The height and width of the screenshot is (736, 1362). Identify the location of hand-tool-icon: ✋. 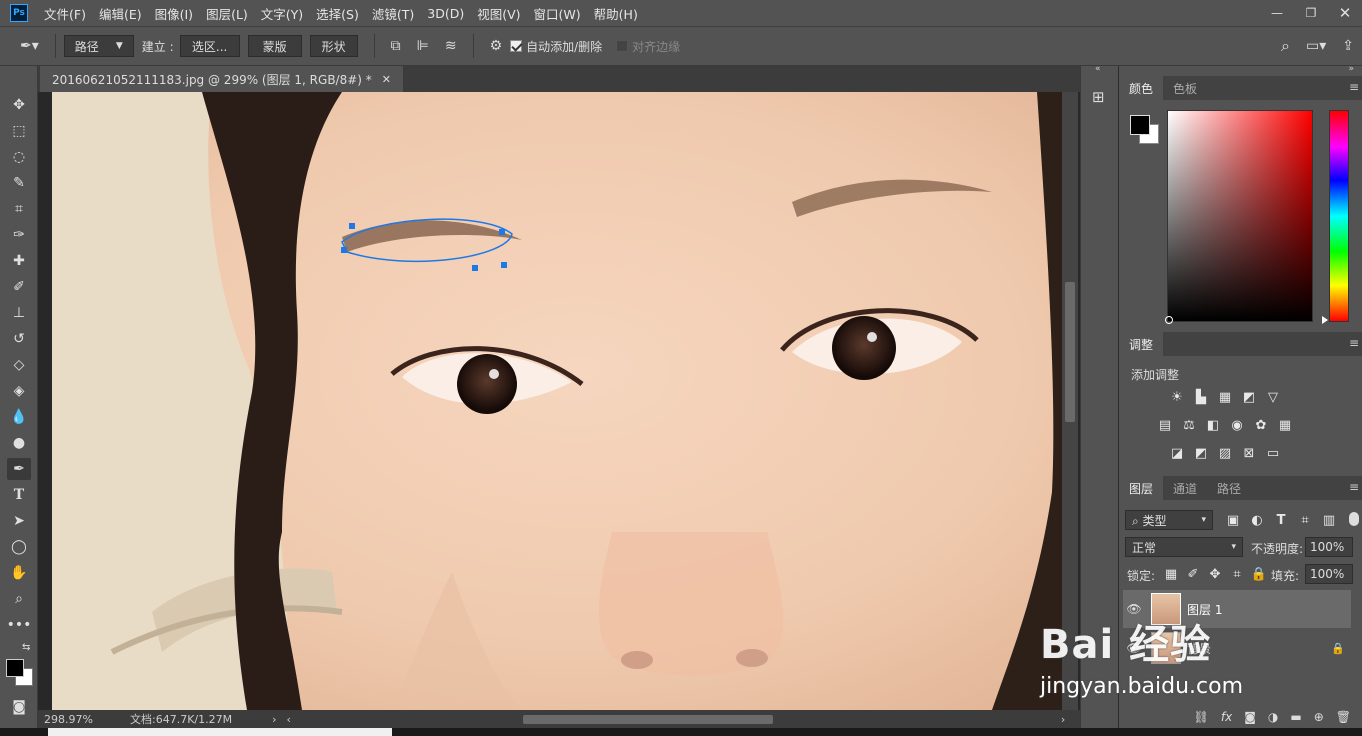
(19, 573).